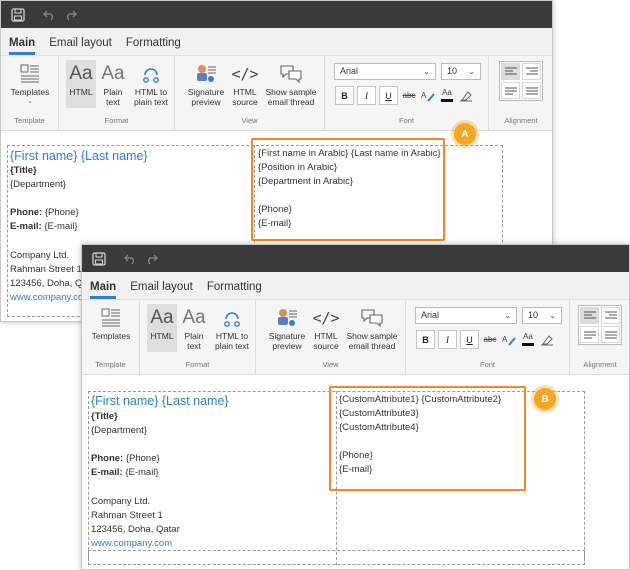  What do you see at coordinates (427, 438) in the screenshot?
I see `highlight-box-b` at bounding box center [427, 438].